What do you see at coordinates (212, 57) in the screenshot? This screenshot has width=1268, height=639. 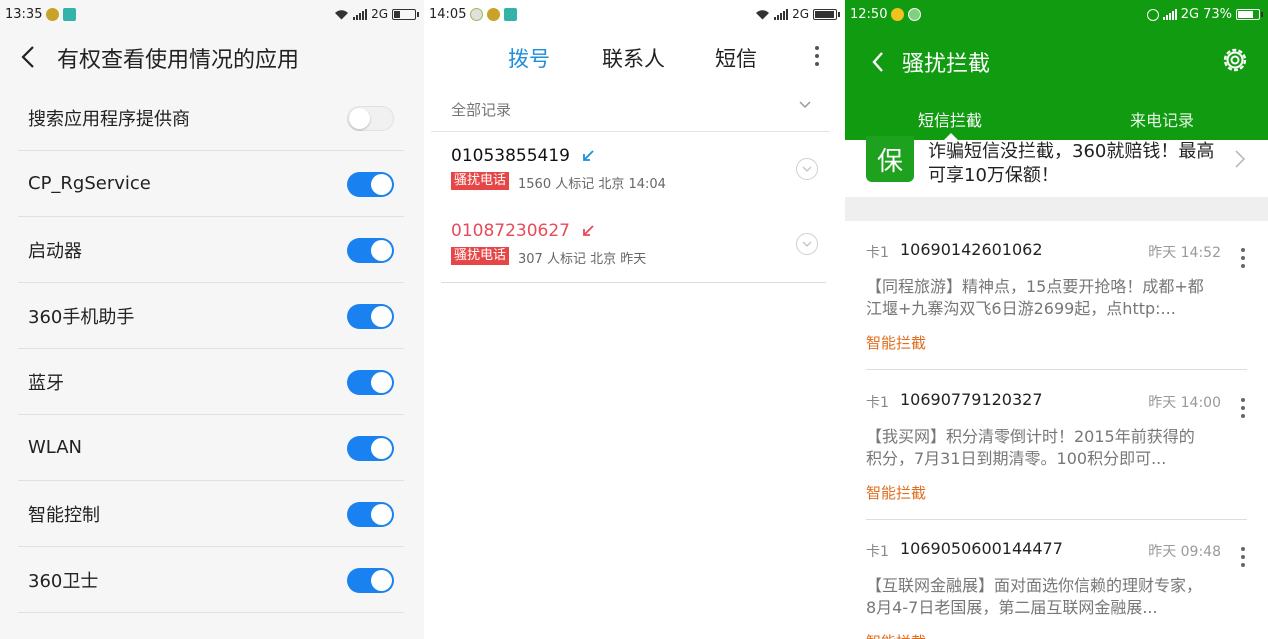 I see `title-bar: 有权查看使用情况的应用` at bounding box center [212, 57].